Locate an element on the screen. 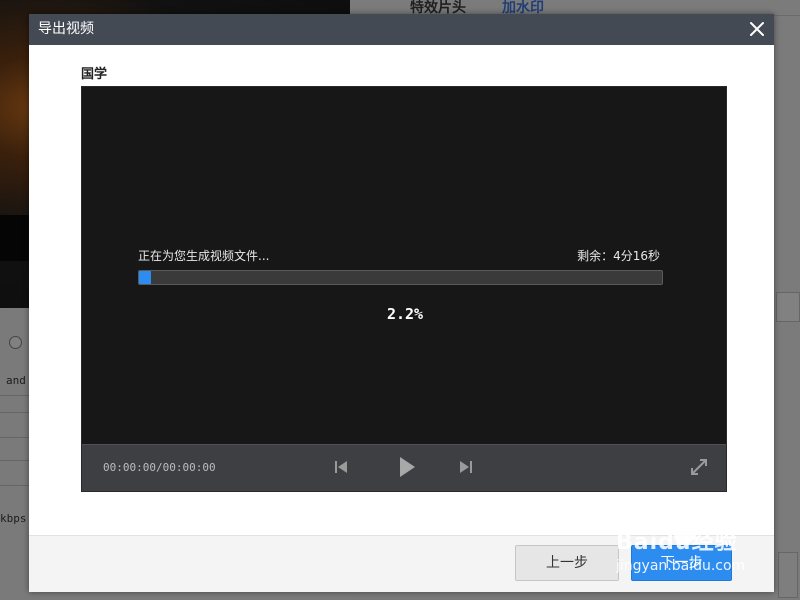 The image size is (800, 600). player-control-bar: 00:00:00/00:00:00 is located at coordinates (404, 467).